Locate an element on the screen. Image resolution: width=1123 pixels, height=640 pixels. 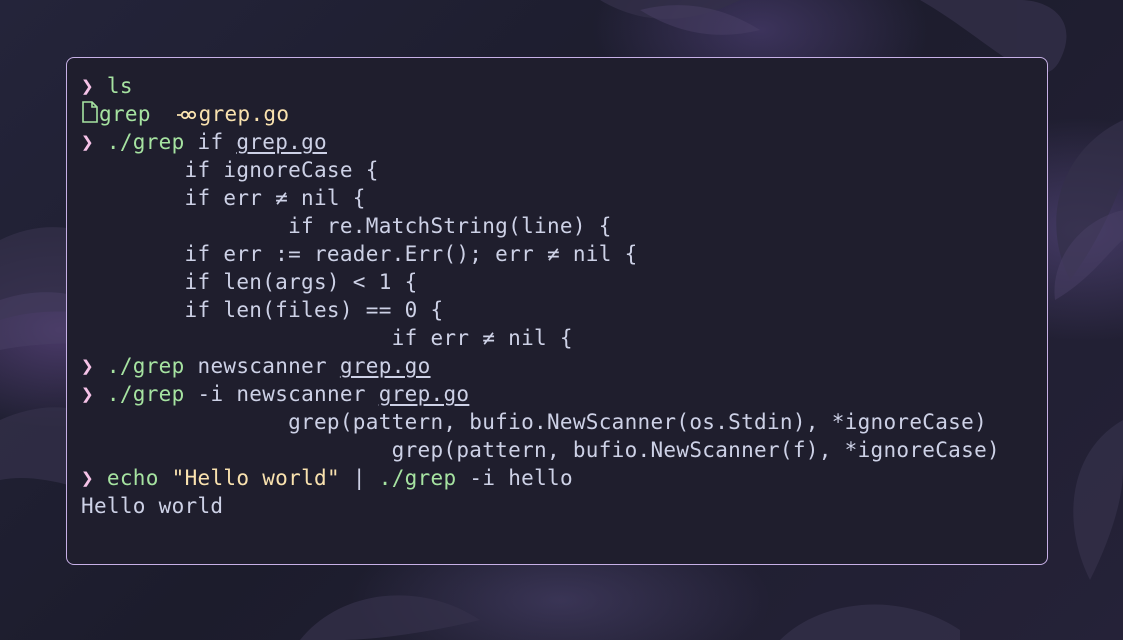
file-icon is located at coordinates (90, 115).